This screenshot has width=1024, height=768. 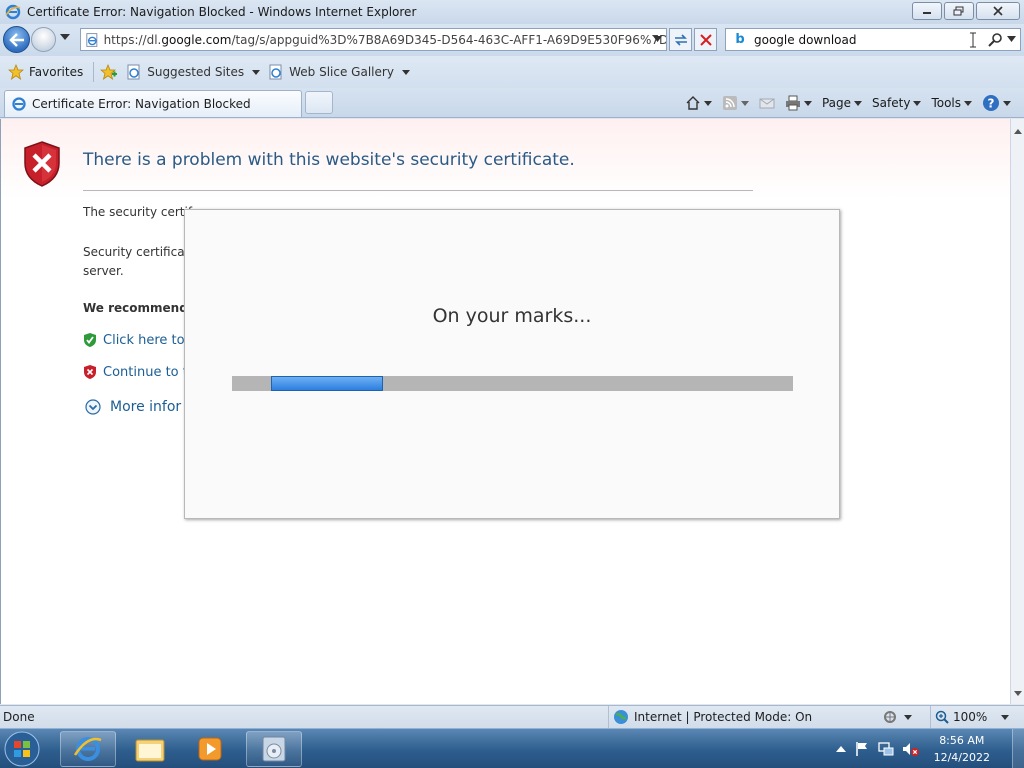 What do you see at coordinates (735, 103) in the screenshot?
I see `feeds-button` at bounding box center [735, 103].